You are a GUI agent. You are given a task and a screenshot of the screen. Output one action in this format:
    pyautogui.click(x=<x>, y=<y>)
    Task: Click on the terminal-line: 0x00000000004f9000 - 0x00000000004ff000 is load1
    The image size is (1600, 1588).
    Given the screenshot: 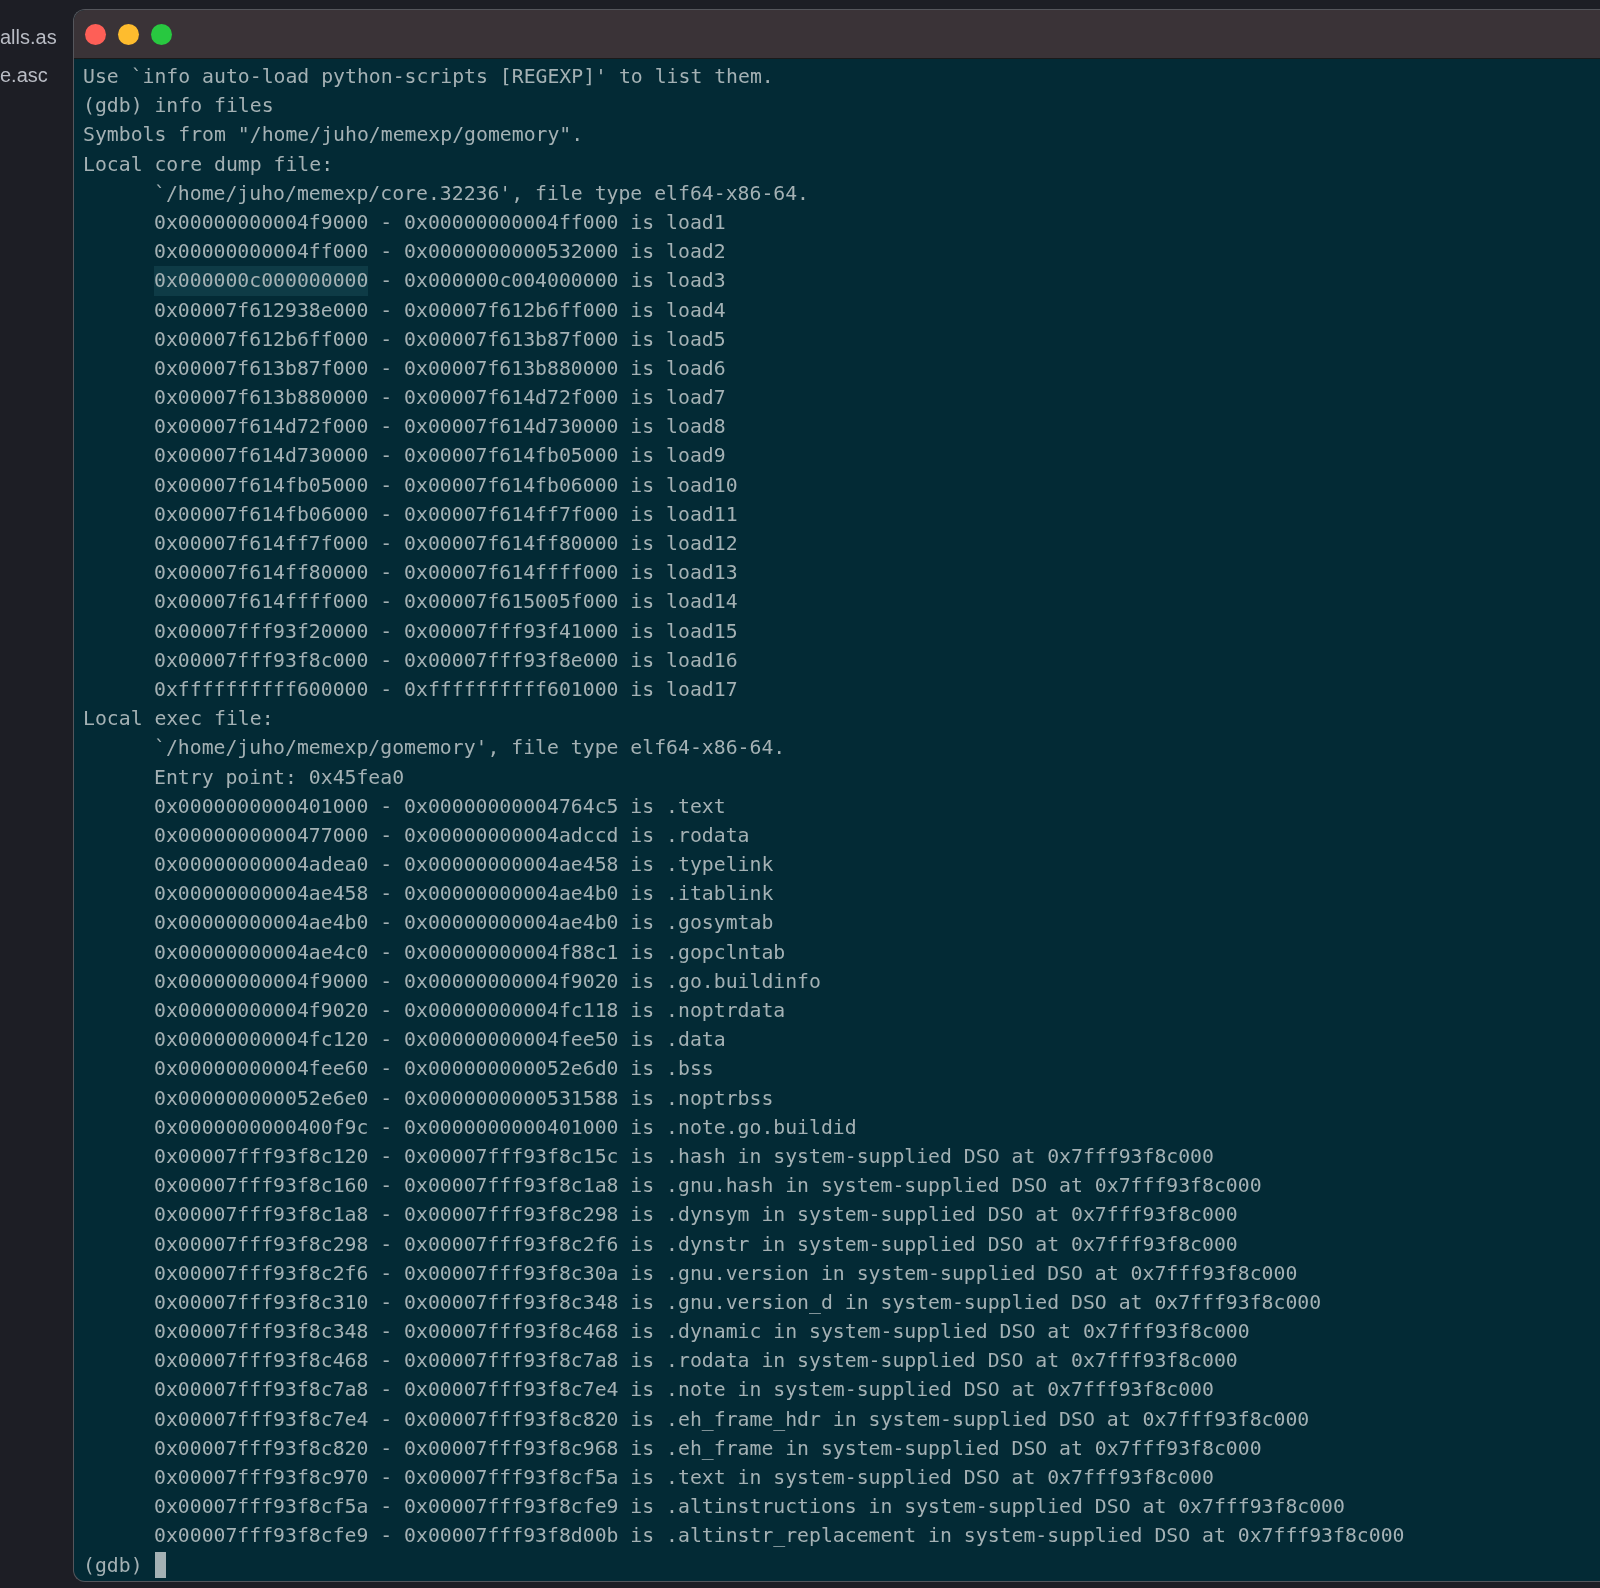 What is the action you would take?
    pyautogui.click(x=440, y=222)
    